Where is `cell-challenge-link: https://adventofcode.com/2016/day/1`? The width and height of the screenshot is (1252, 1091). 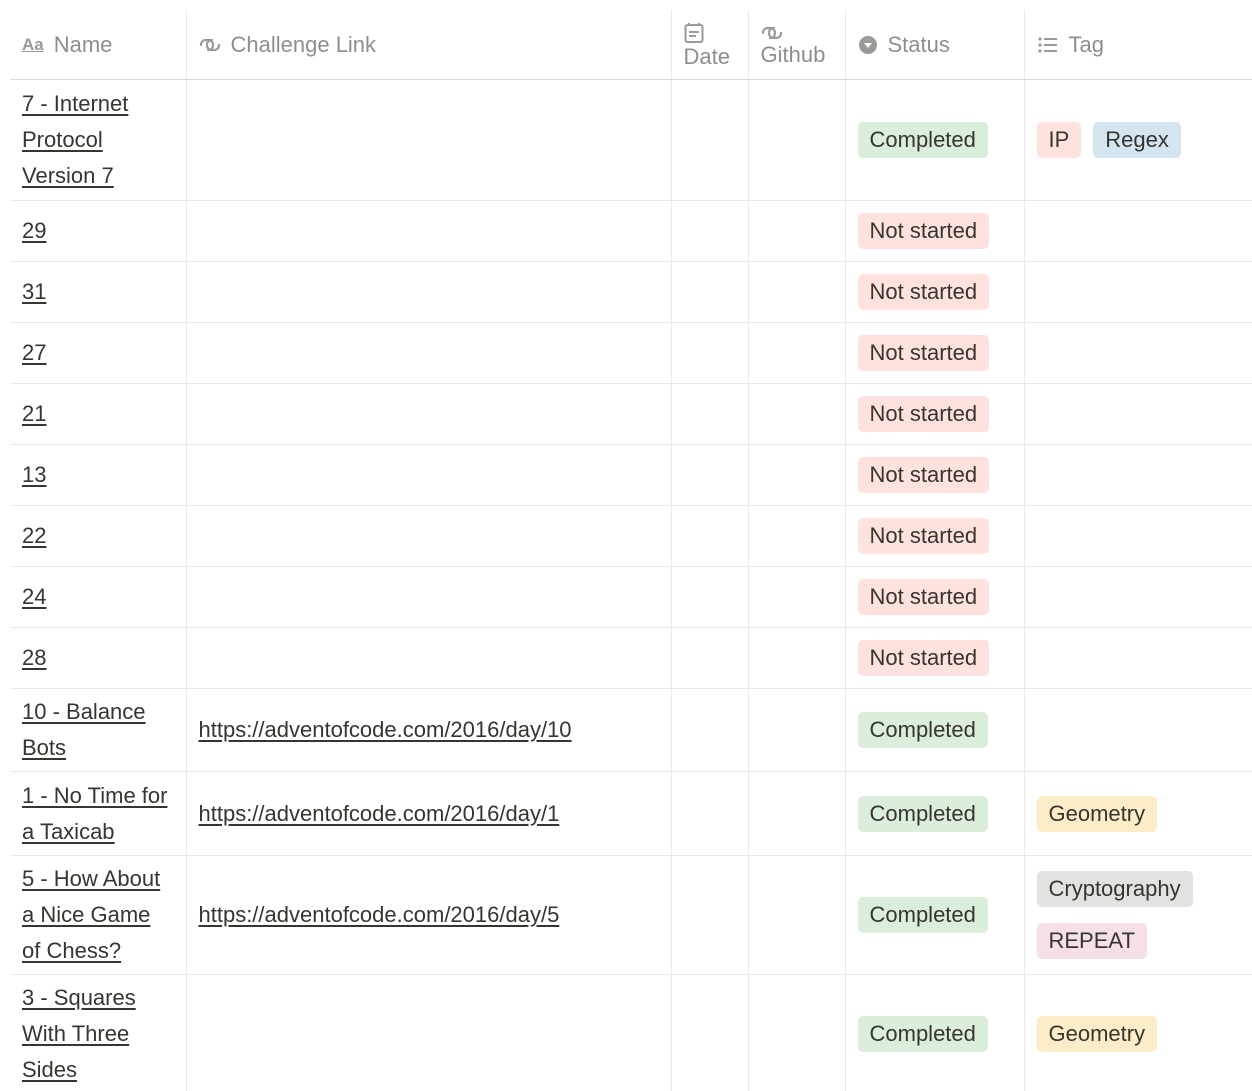
cell-challenge-link: https://adventofcode.com/2016/day/1 is located at coordinates (428, 813).